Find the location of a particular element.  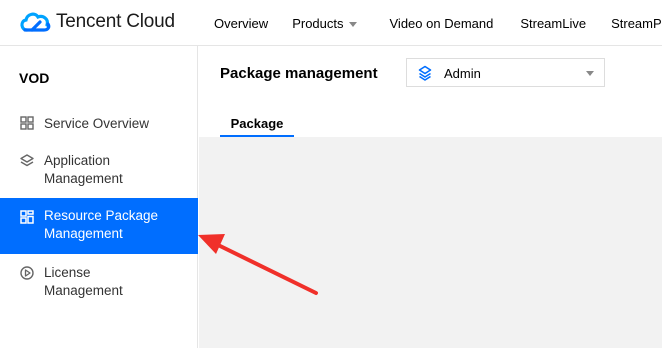

tencent-cloud-logo: Tencent Cloud is located at coordinates (96, 22).